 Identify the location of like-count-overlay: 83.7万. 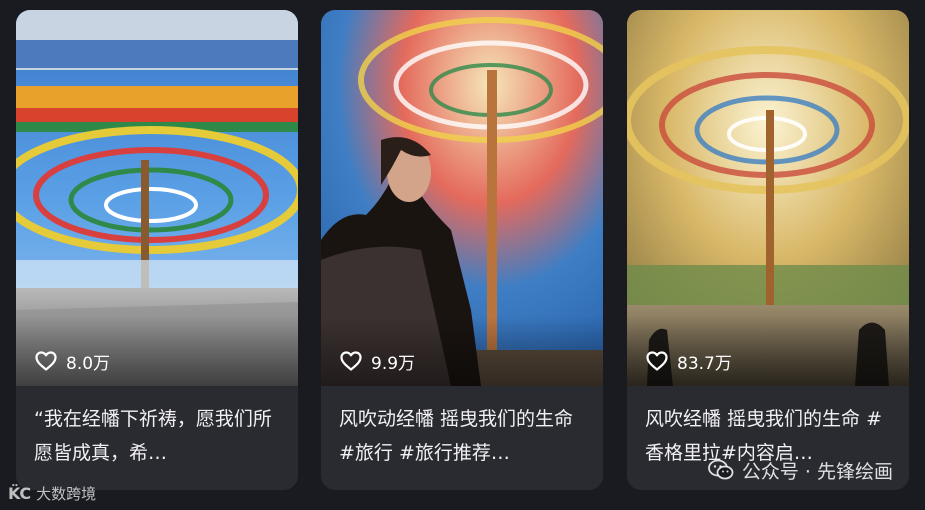
(688, 361).